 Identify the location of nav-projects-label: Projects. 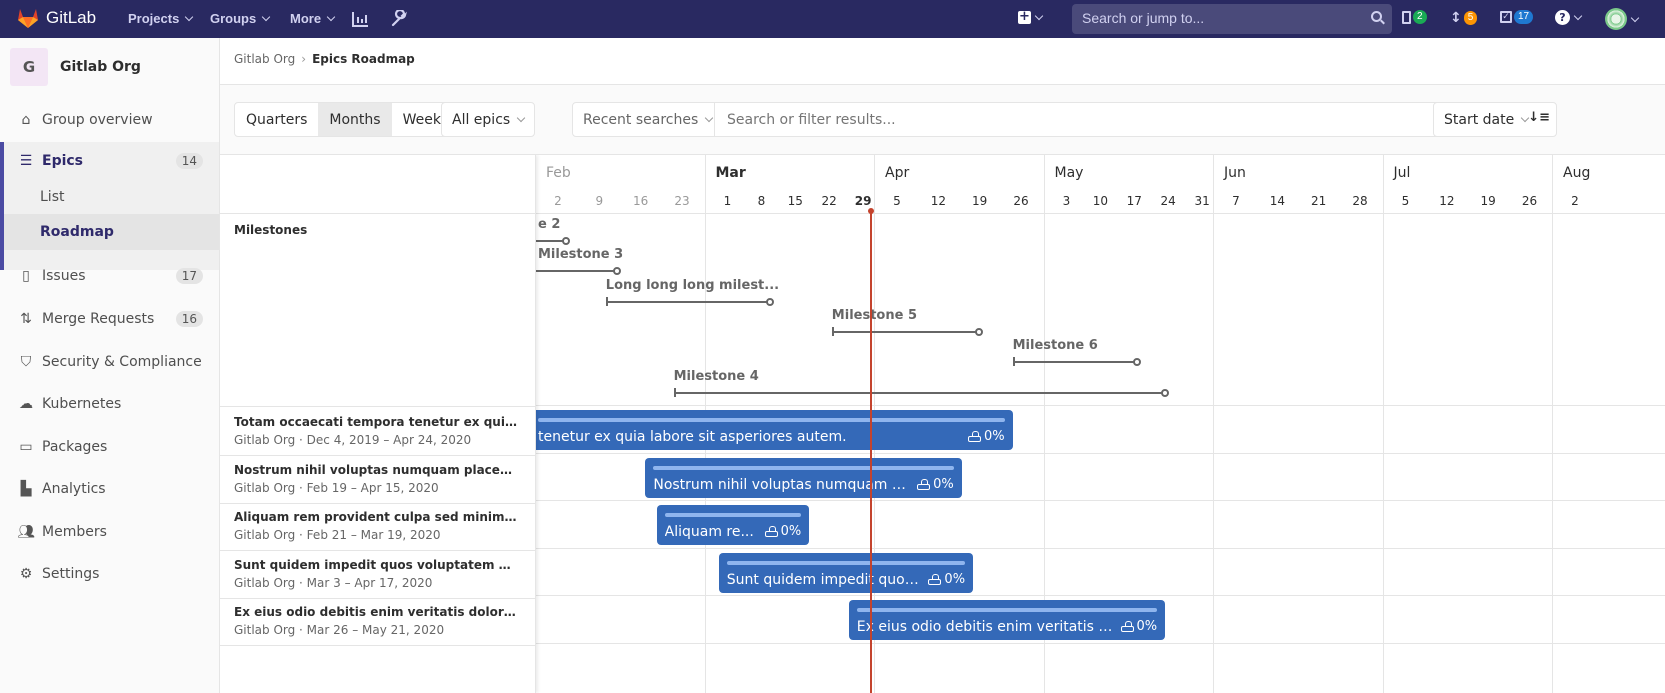
(154, 18).